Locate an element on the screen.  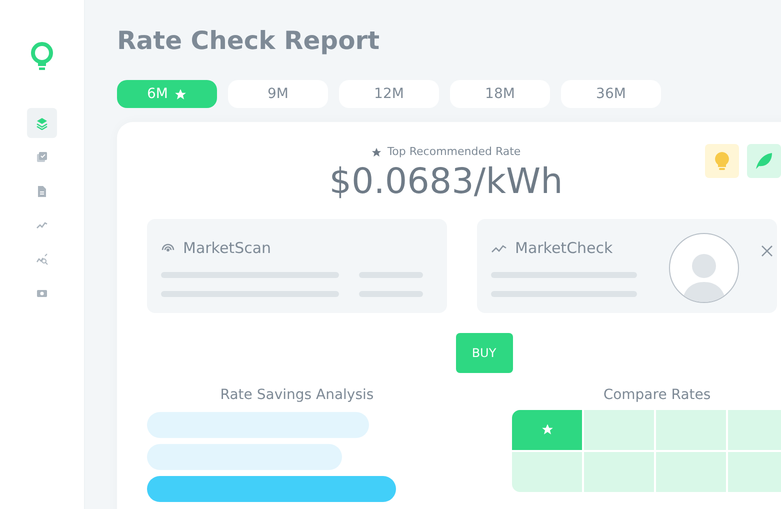
lightbulb-icon is located at coordinates (722, 161).